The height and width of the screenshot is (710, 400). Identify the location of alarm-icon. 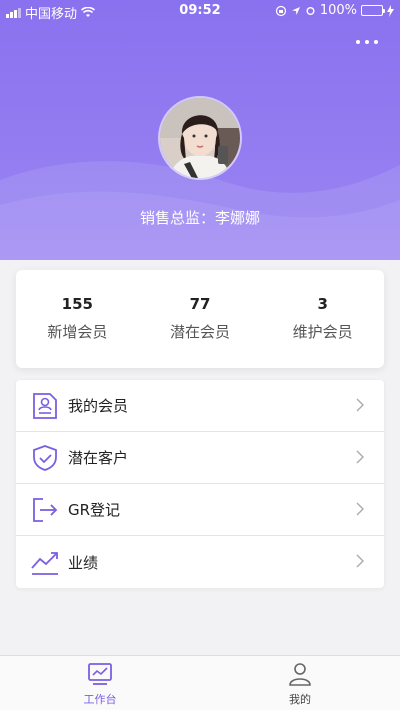
(310, 11).